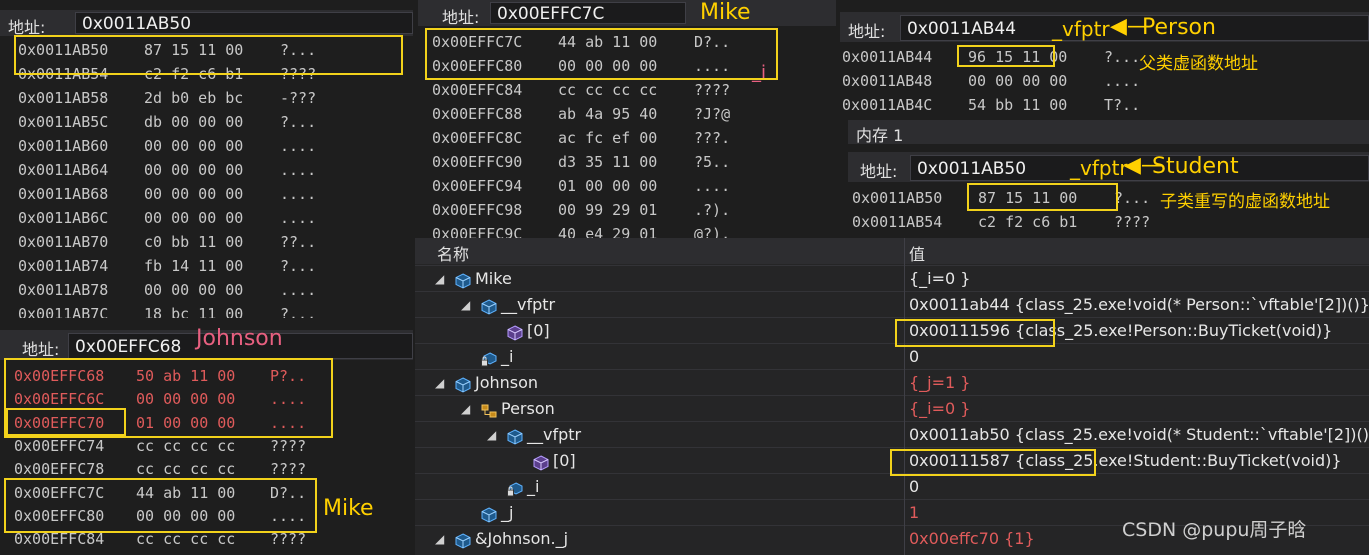  I want to click on watch-header: 名称 值, so click(892, 251).